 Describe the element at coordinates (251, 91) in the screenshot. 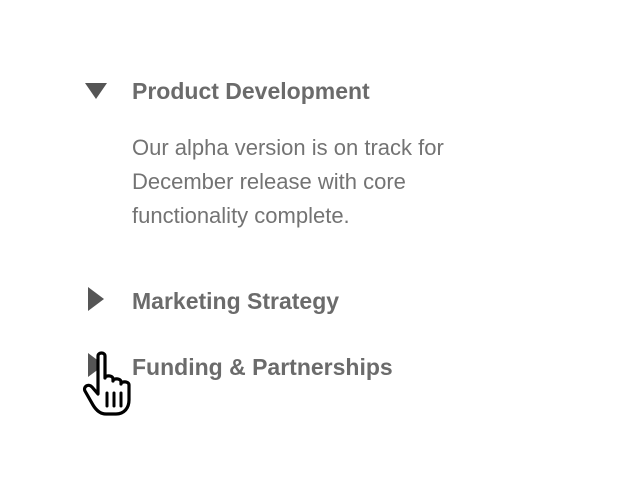

I see `section-title: Product Development` at that location.